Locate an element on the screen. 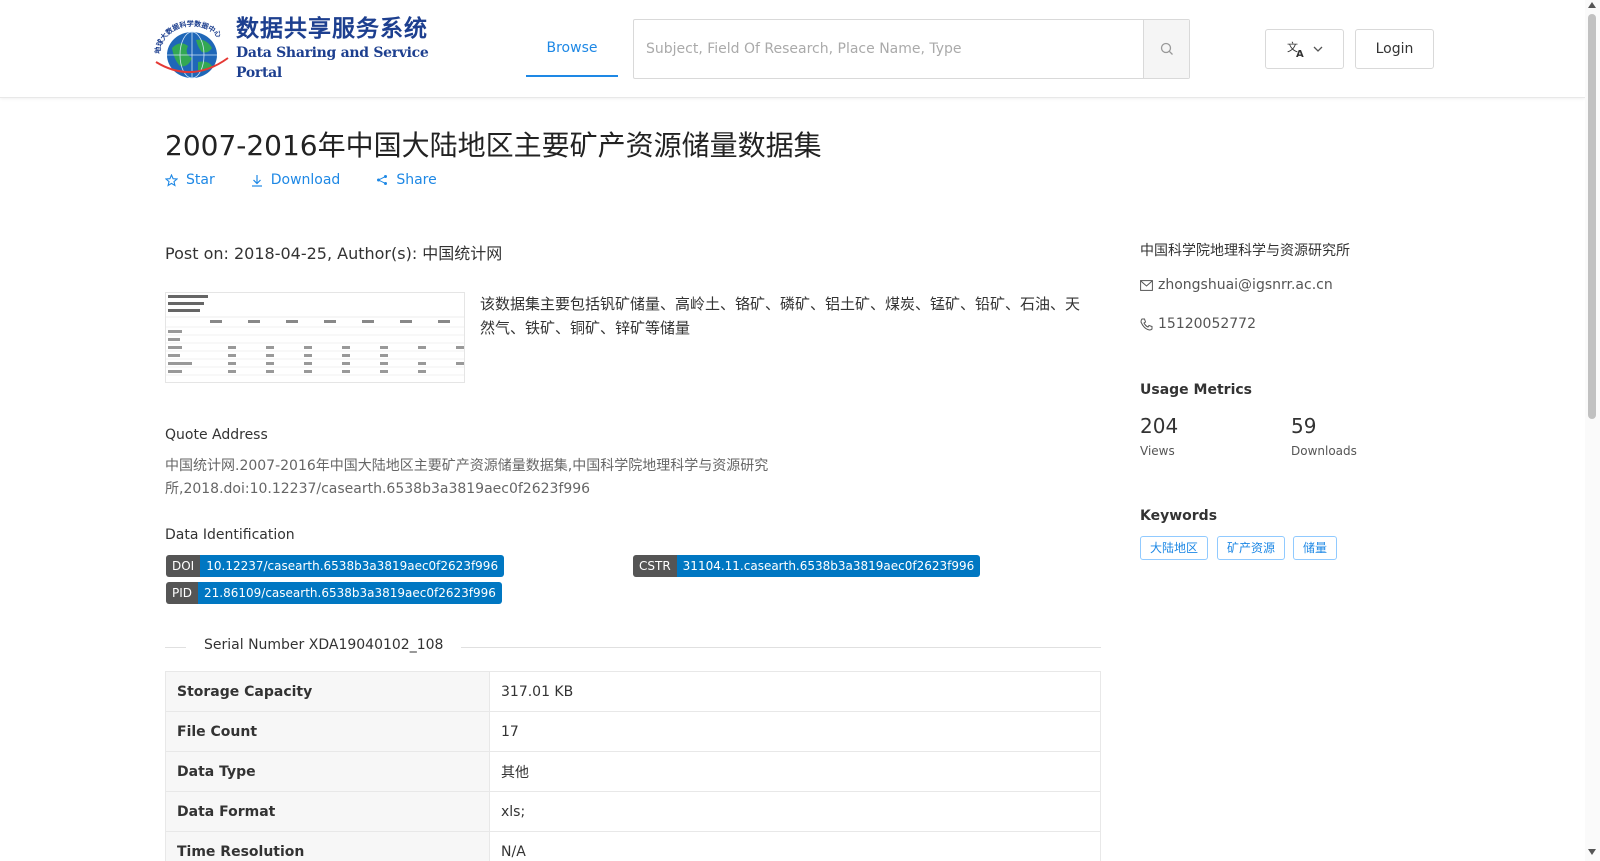  globe-logo-icon: 地球大数据科学数据中心 is located at coordinates (192, 49).